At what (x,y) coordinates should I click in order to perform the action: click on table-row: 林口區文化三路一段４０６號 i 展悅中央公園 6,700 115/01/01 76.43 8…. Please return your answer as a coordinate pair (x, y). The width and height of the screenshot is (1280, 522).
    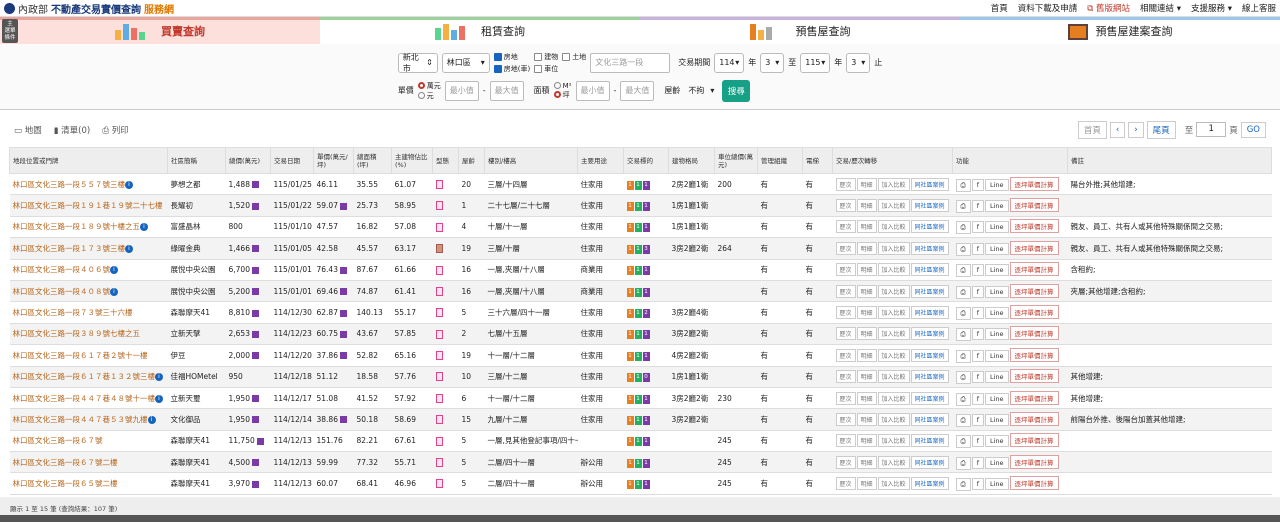
    Looking at the image, I should click on (640, 270).